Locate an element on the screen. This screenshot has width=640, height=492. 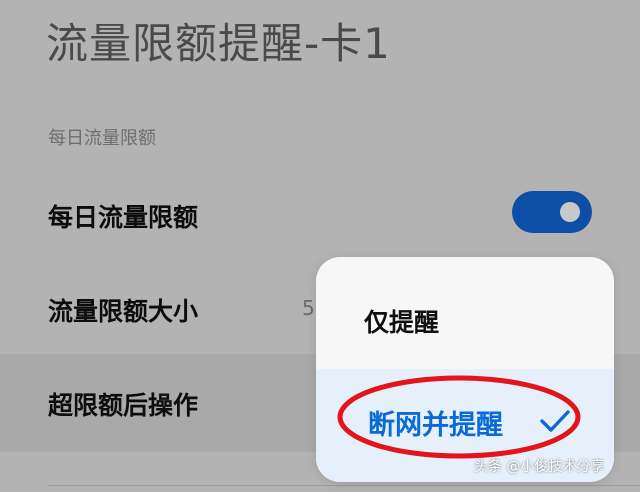
divider is located at coordinates (344, 485).